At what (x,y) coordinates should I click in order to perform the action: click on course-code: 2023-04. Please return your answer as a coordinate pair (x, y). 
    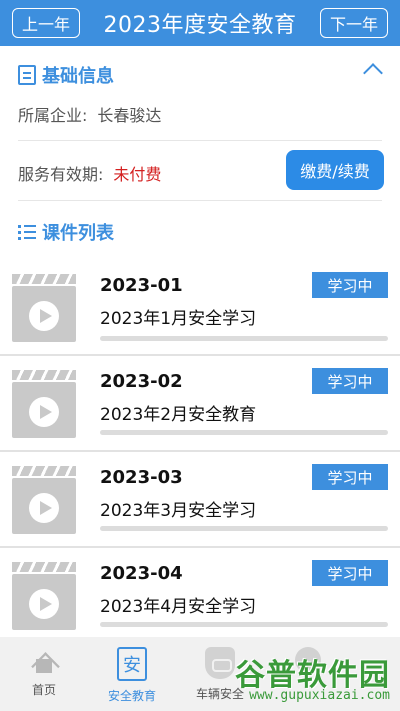
    Looking at the image, I should click on (141, 573).